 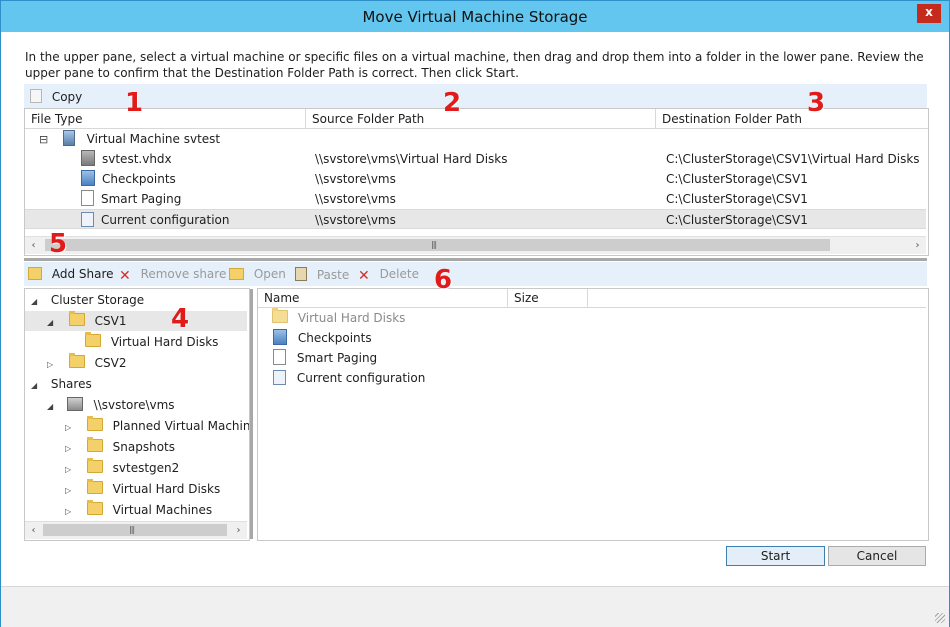 I want to click on tree-node-shares: ◢ Shares, so click(x=61, y=384).